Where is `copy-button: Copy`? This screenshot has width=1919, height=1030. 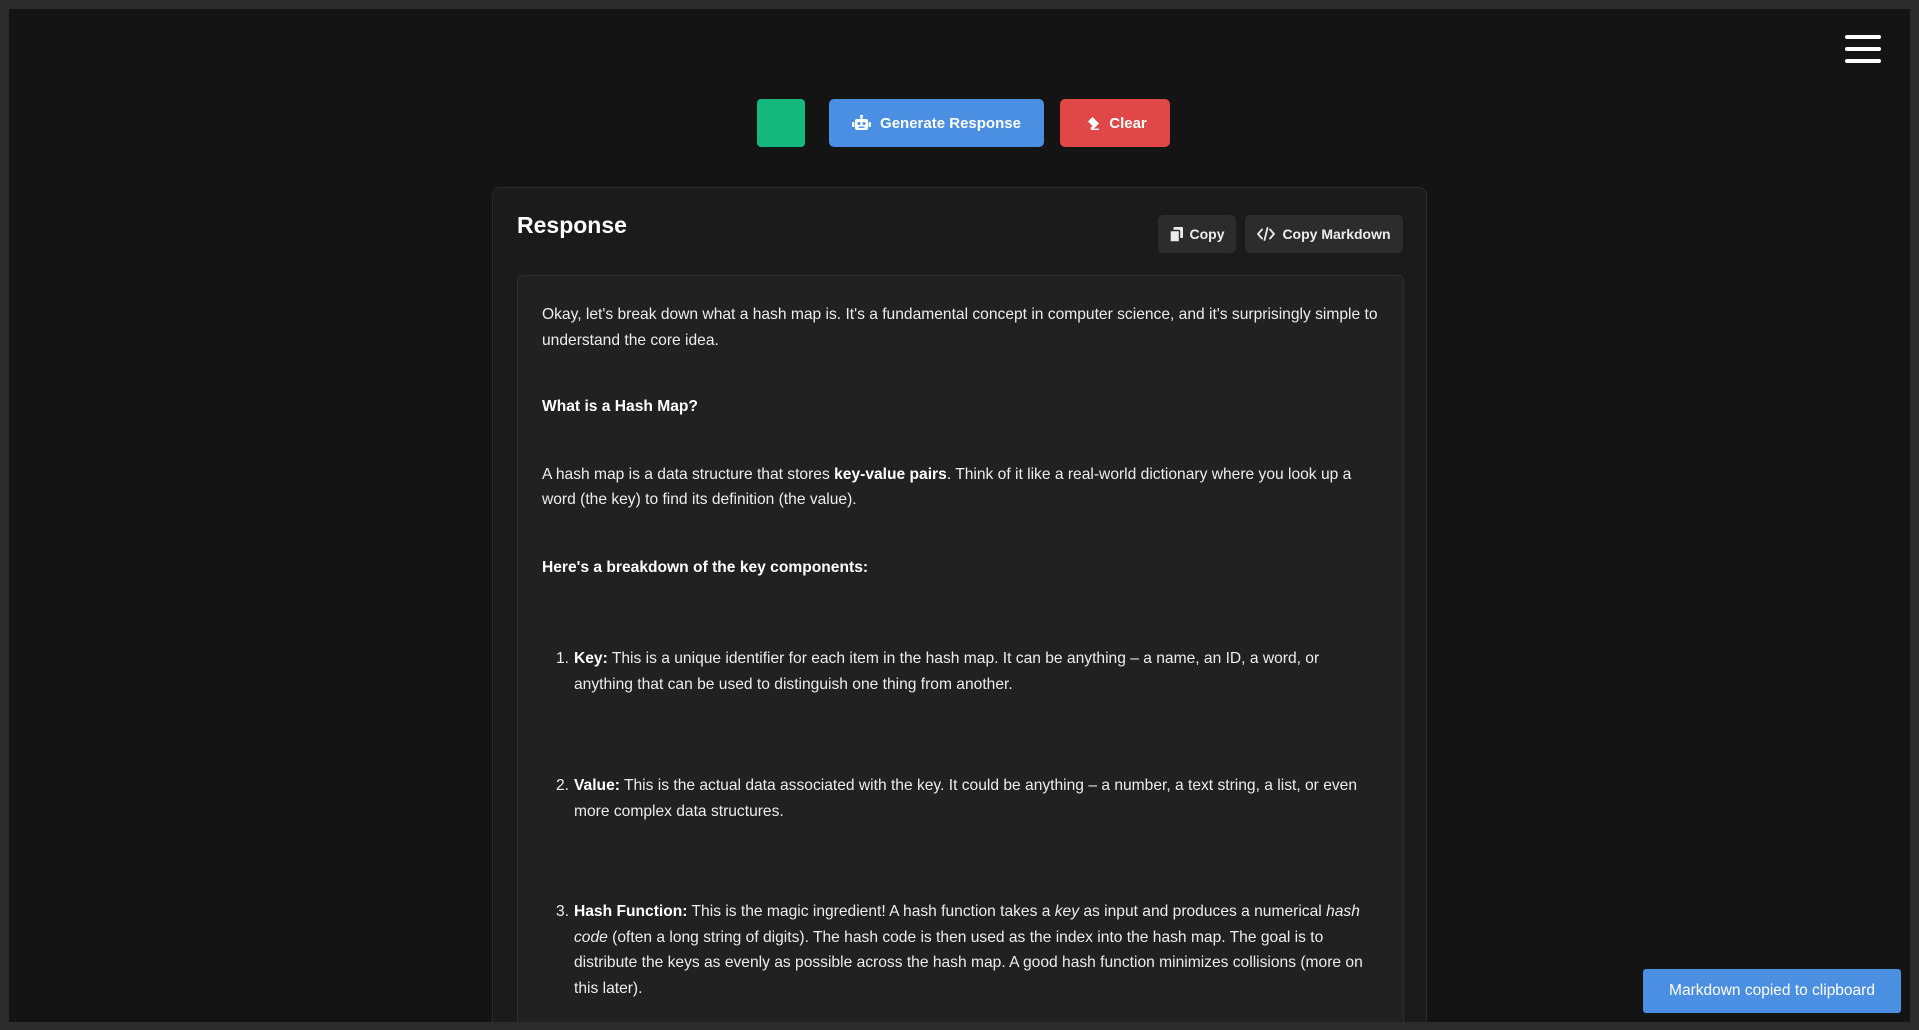 copy-button: Copy is located at coordinates (1197, 234).